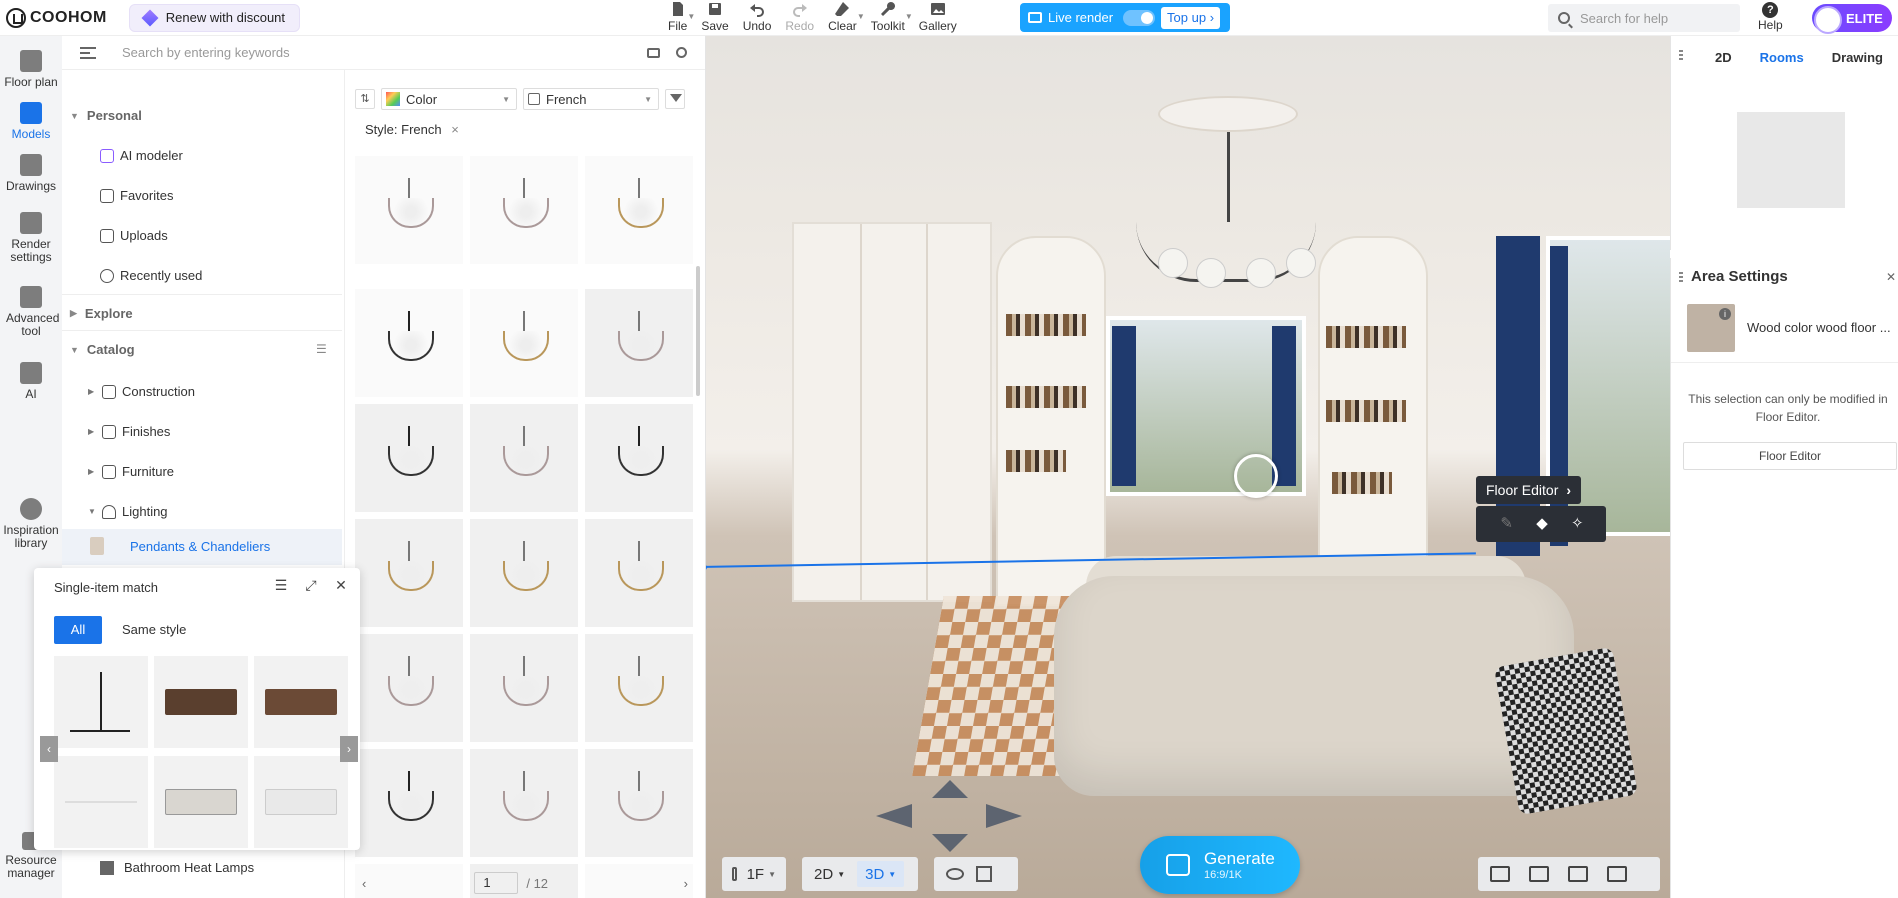 This screenshot has height=898, width=1898. Describe the element at coordinates (214, 17) in the screenshot. I see `renew-button: Renew with discount` at that location.